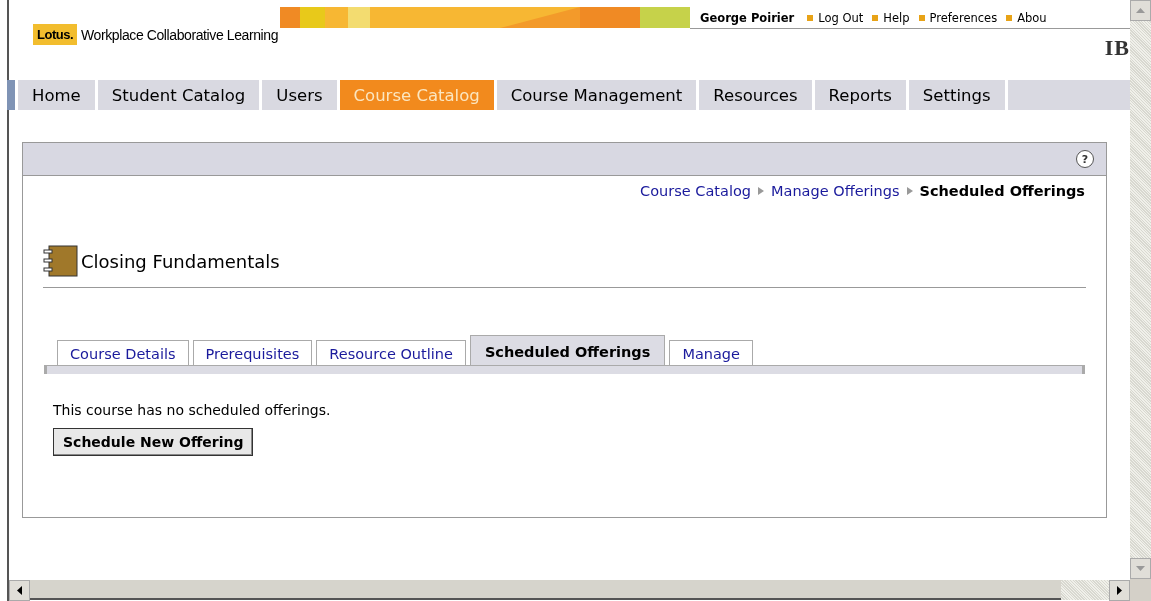 This screenshot has height=601, width=1151. Describe the element at coordinates (61, 261) in the screenshot. I see `book-icon` at that location.